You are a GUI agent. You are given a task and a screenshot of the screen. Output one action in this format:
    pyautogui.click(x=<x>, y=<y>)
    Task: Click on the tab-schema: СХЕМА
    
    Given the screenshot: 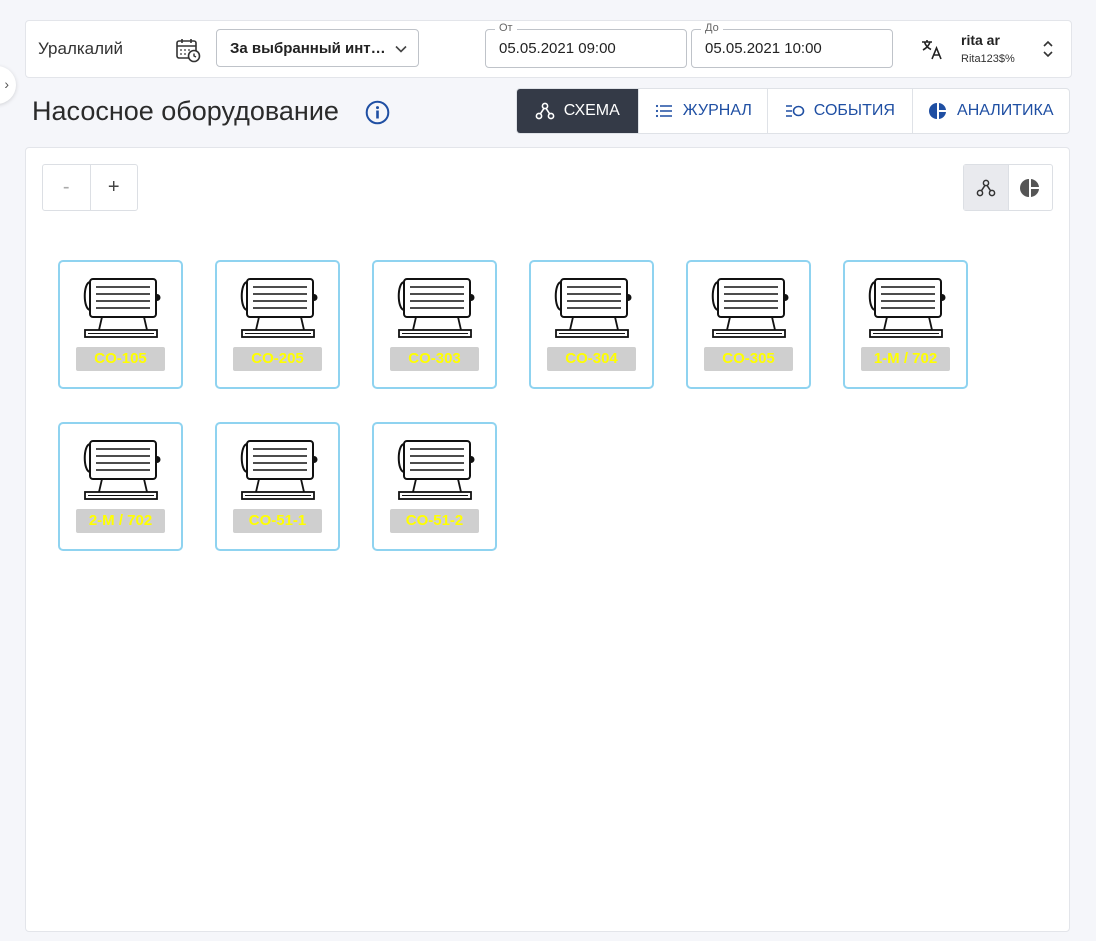 What is the action you would take?
    pyautogui.click(x=577, y=111)
    